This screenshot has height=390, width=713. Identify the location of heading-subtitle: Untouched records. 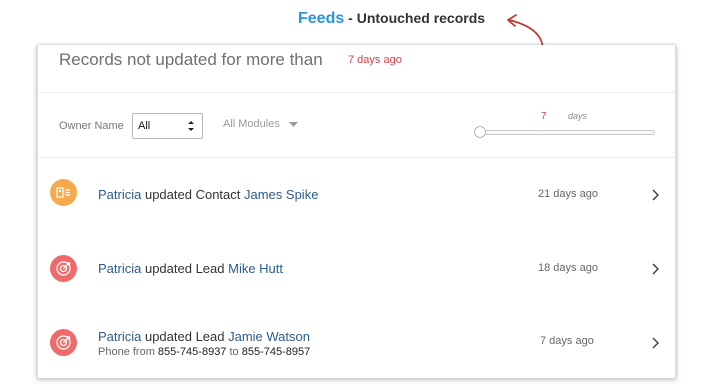
(421, 18).